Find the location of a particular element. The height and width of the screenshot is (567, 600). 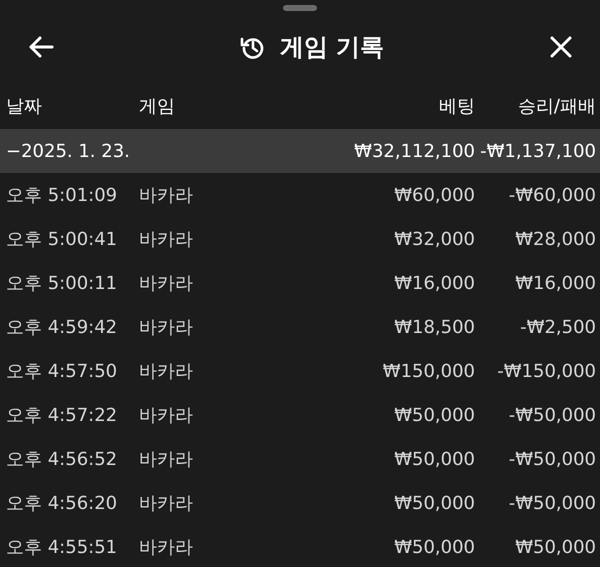

date-group-row: −2025. 1. 23. ₩32,112,100 -₩1,137,100 is located at coordinates (300, 151).